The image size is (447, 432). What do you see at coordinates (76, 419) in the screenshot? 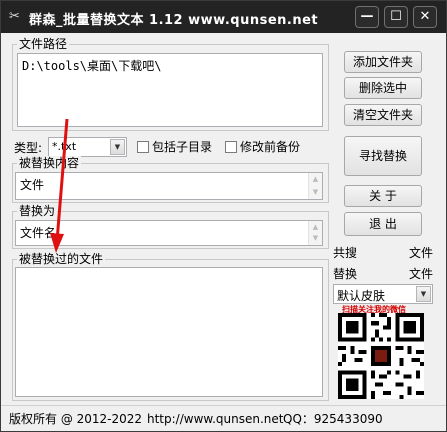
I see `copyright-text: 版权所有 @ 2012-2022` at bounding box center [76, 419].